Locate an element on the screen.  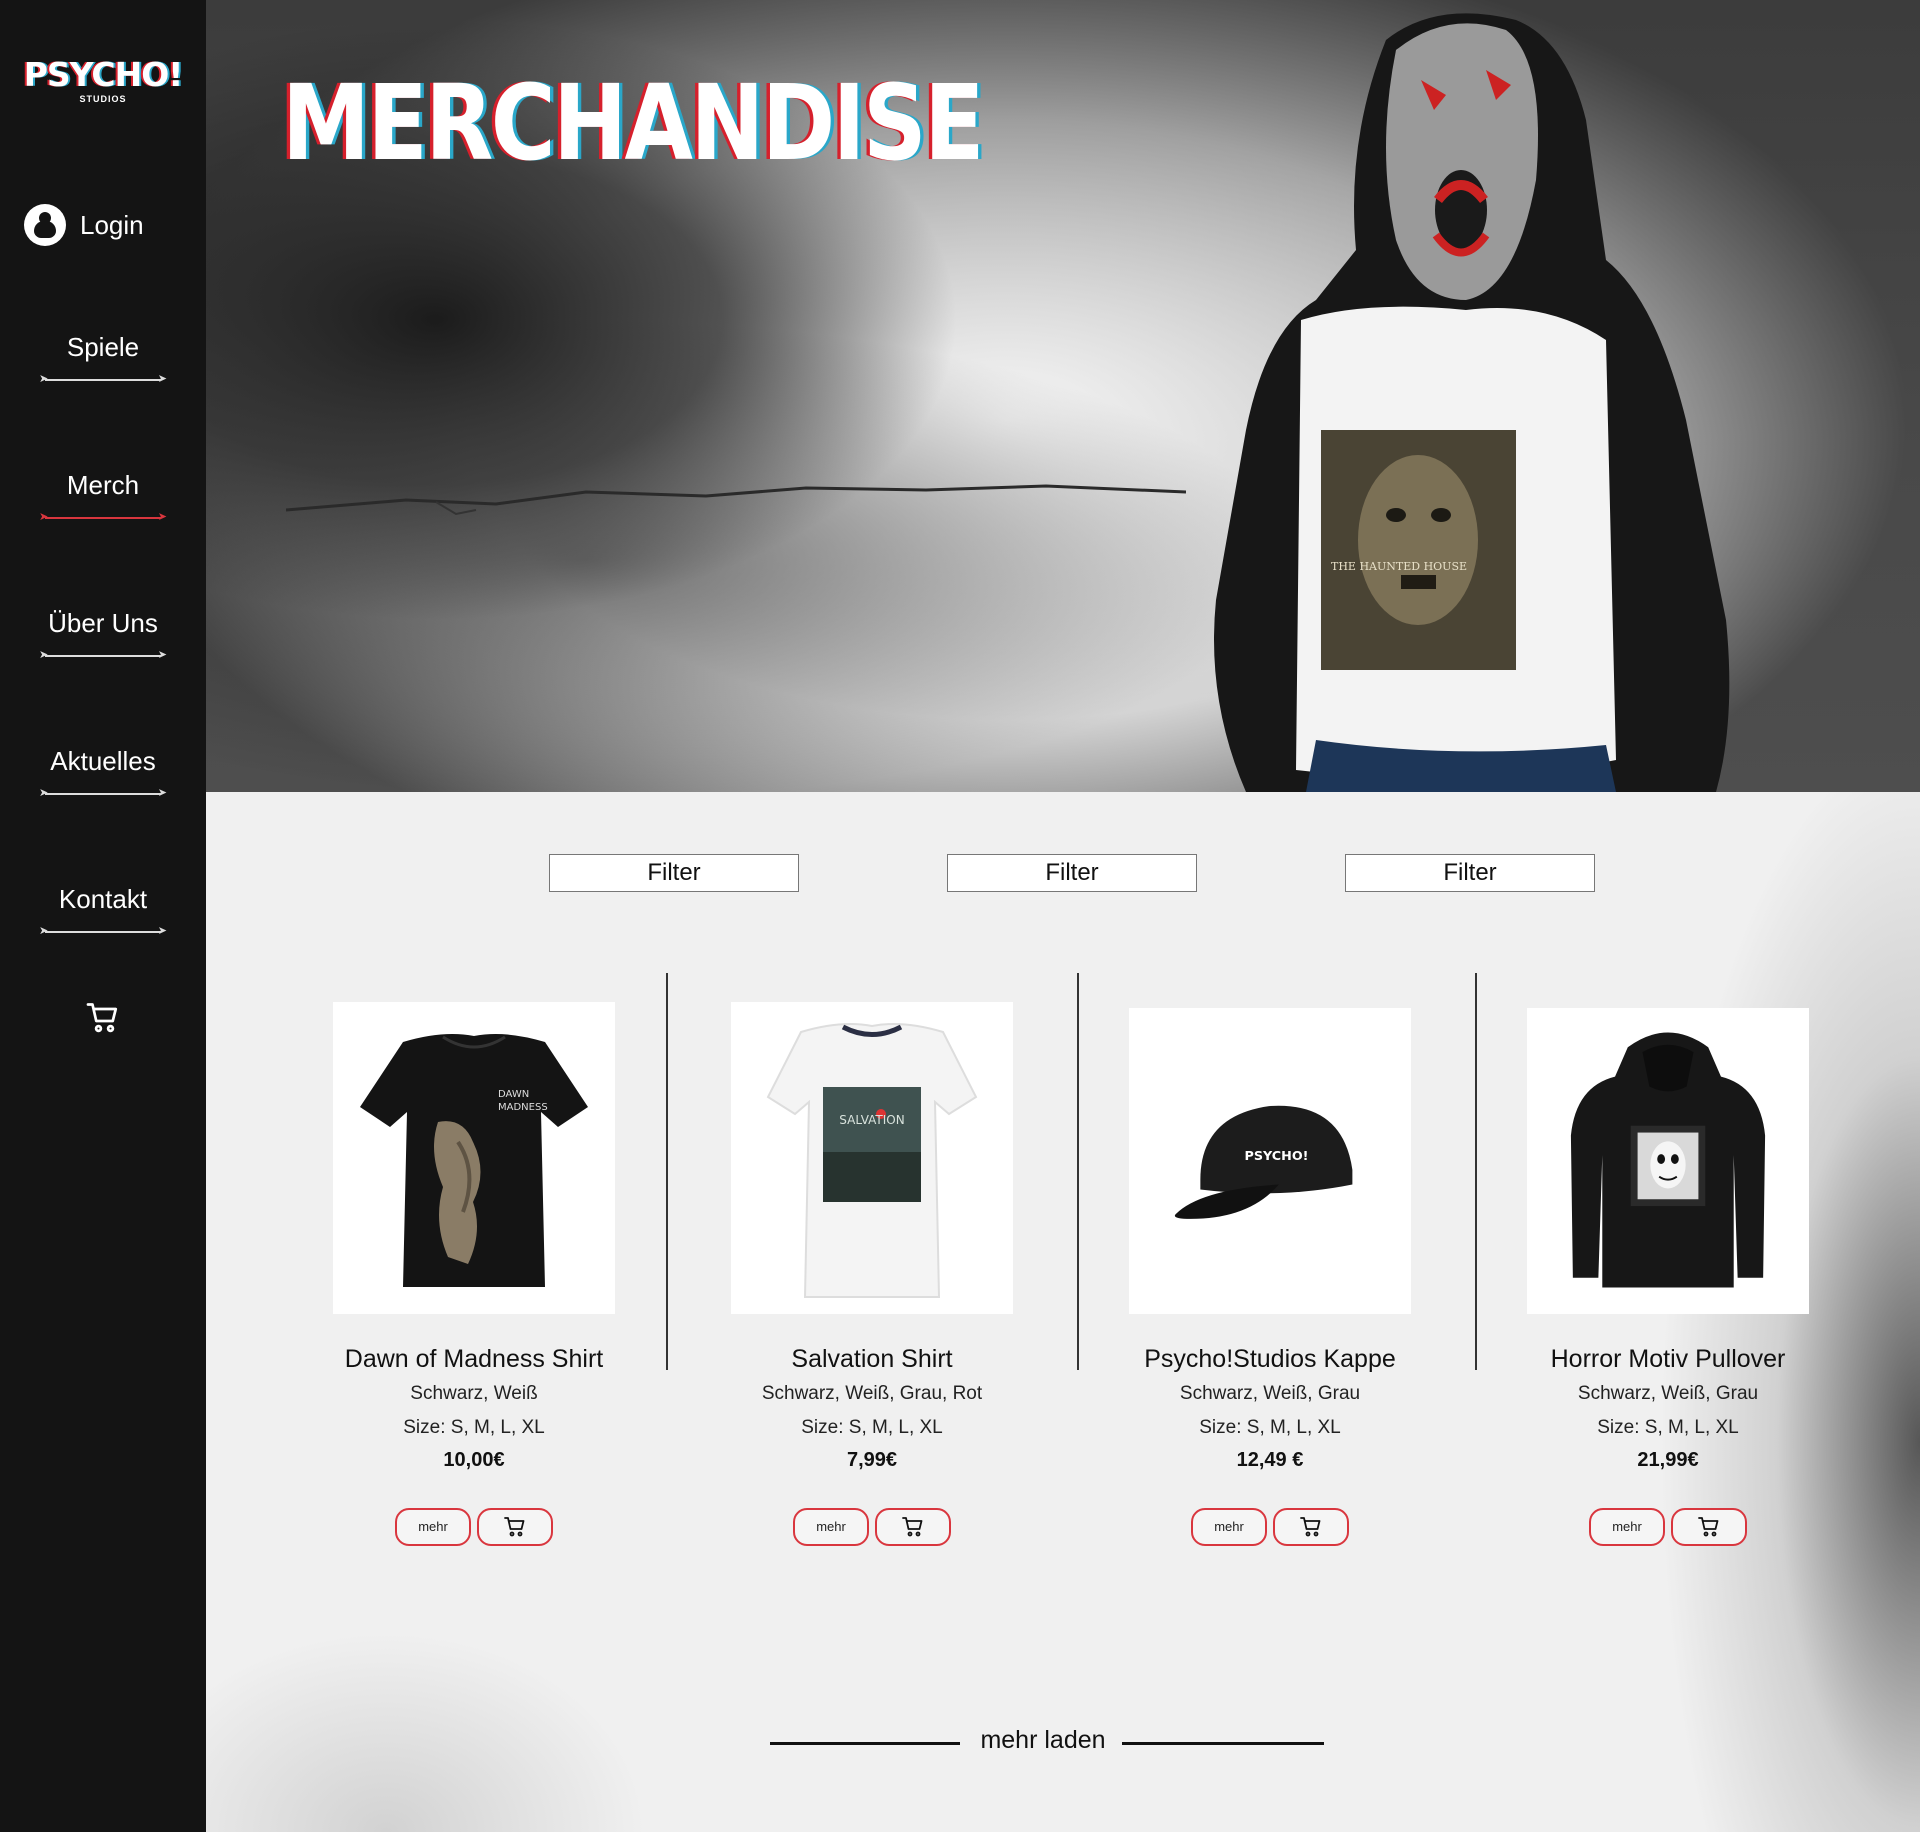
product-name: Psycho!Studios Kappe is located at coordinates (1270, 1359).